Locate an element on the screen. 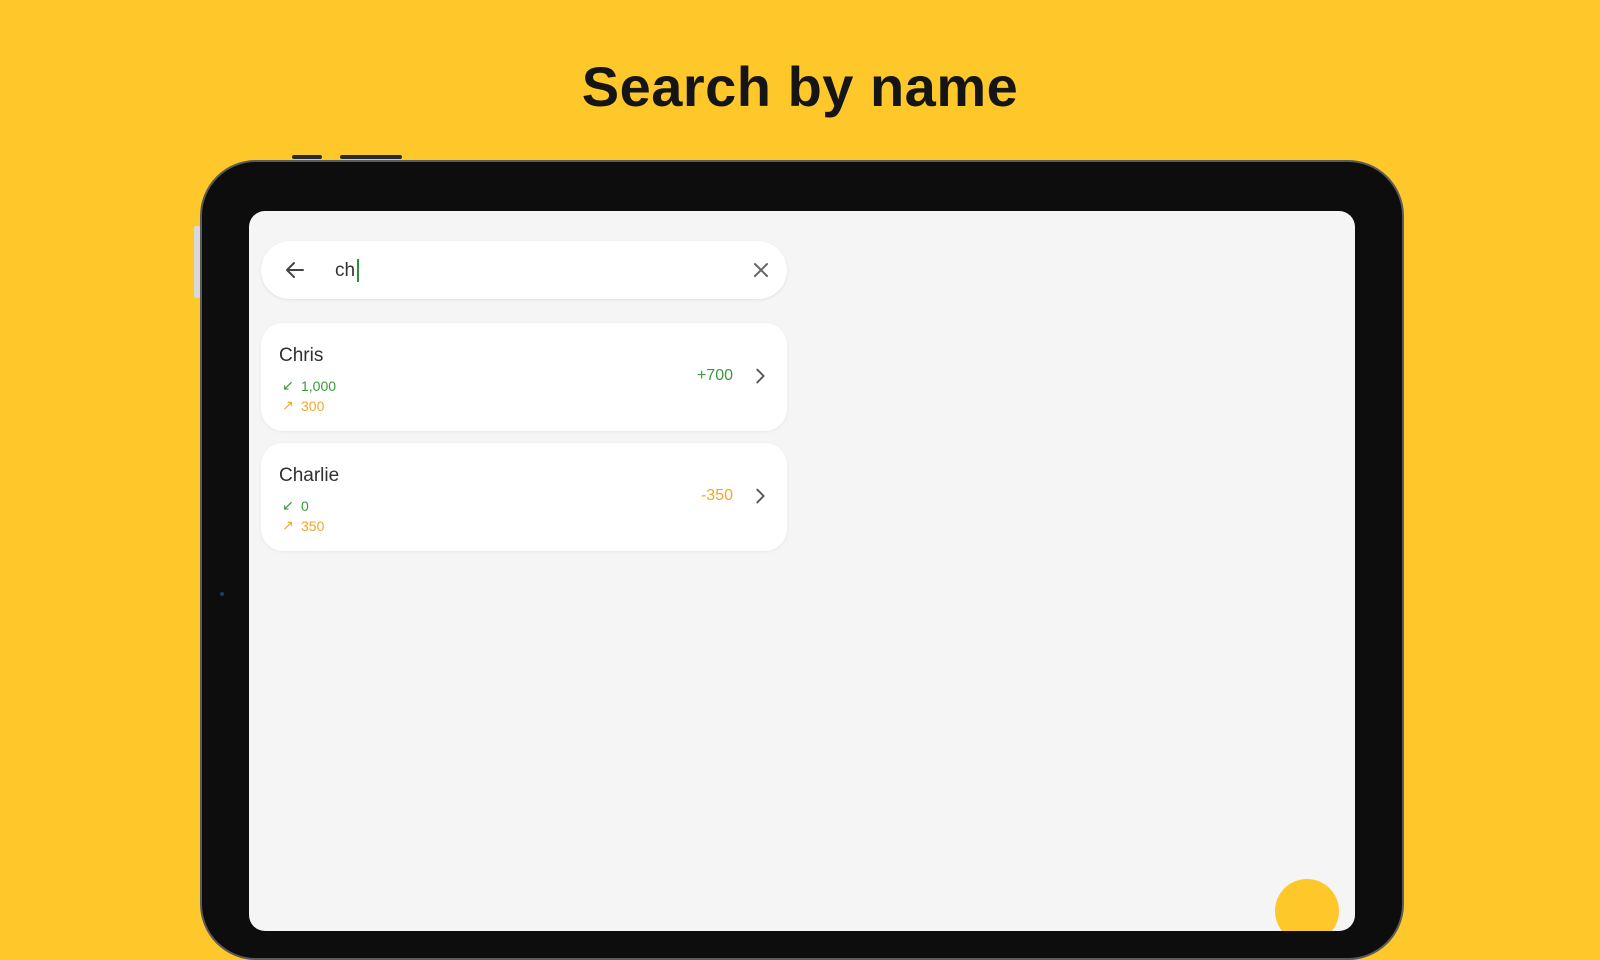 Image resolution: width=1600 pixels, height=960 pixels. search-bar is located at coordinates (524, 270).